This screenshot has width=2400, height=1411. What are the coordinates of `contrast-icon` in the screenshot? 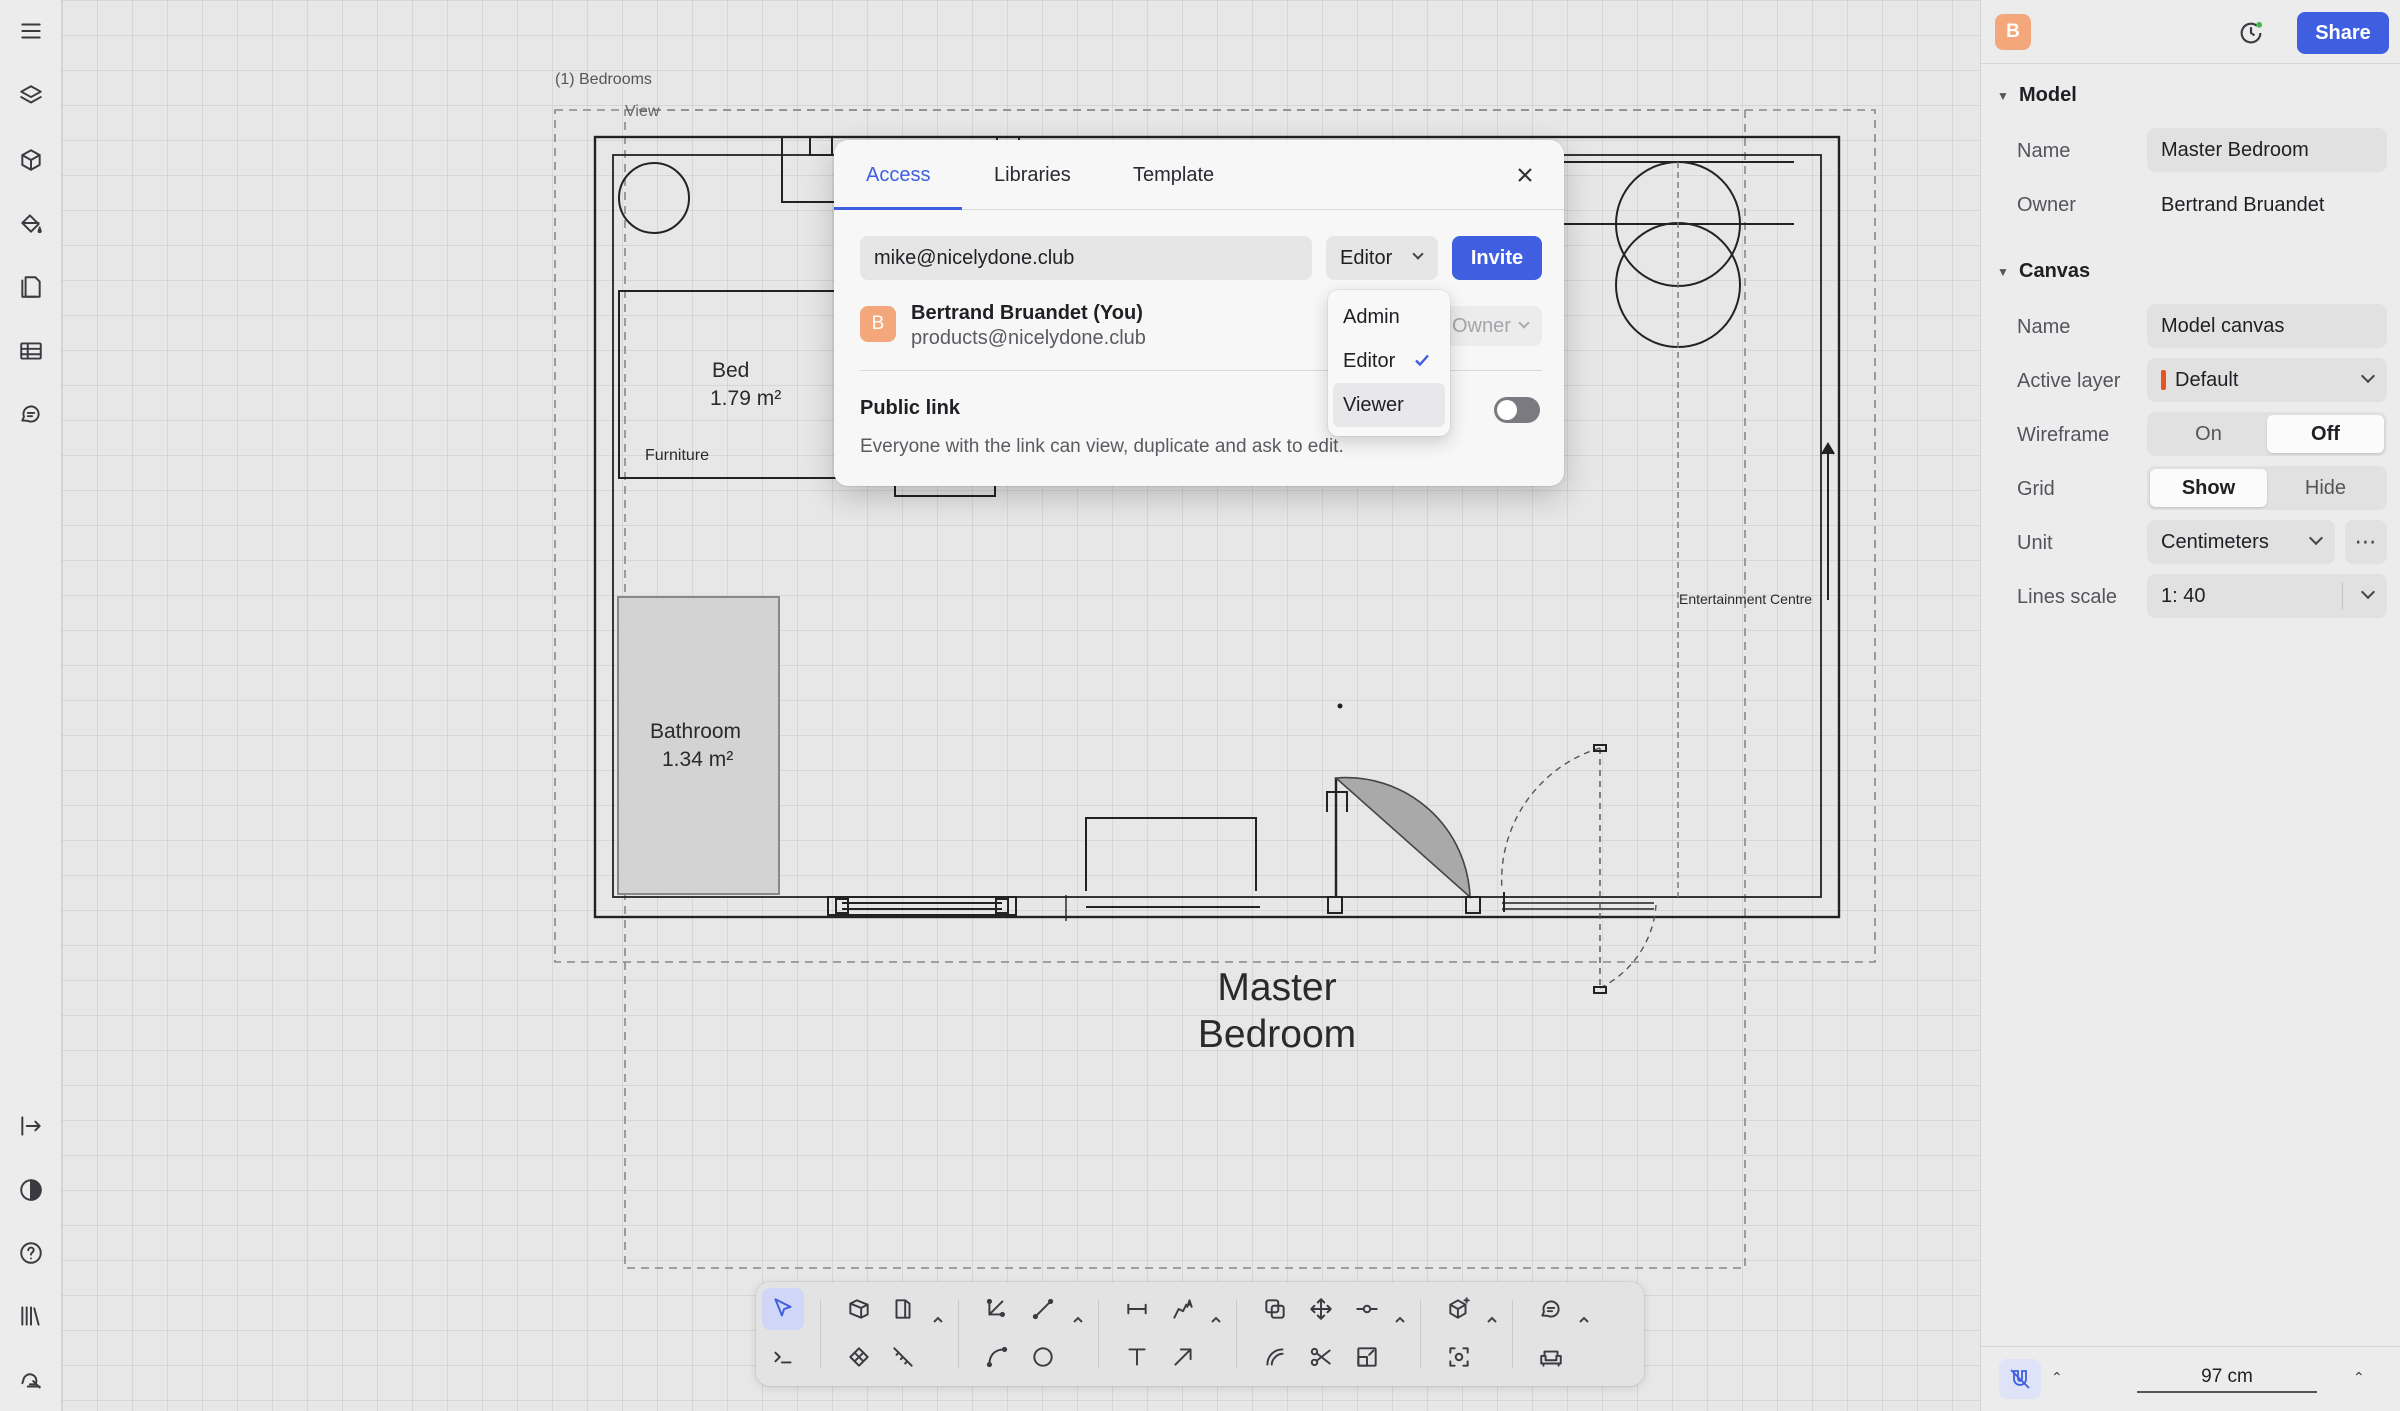 It's located at (31, 1190).